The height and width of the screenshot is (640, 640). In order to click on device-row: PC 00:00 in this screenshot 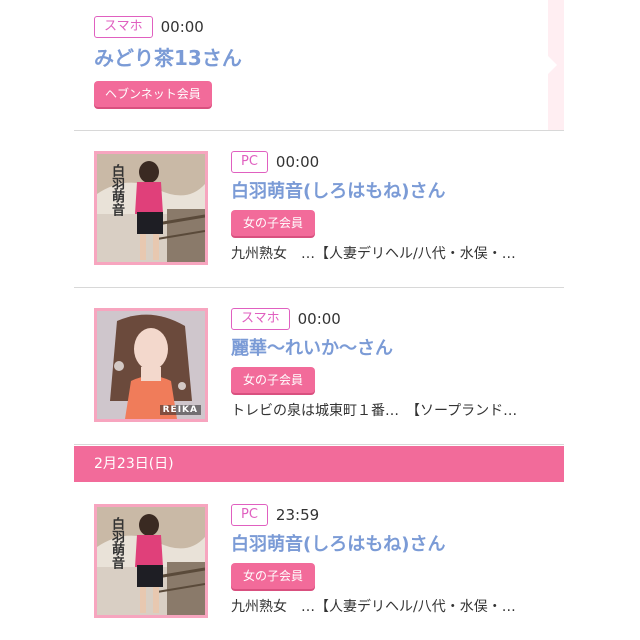, I will do `click(396, 162)`.